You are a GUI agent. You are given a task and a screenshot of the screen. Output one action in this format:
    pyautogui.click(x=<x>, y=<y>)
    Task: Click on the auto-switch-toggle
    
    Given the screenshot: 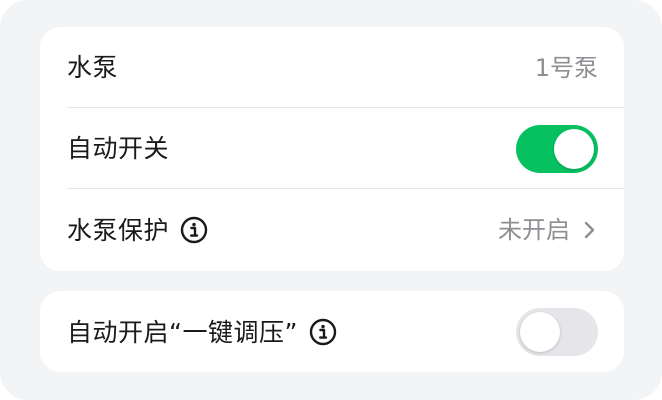 What is the action you would take?
    pyautogui.click(x=557, y=148)
    